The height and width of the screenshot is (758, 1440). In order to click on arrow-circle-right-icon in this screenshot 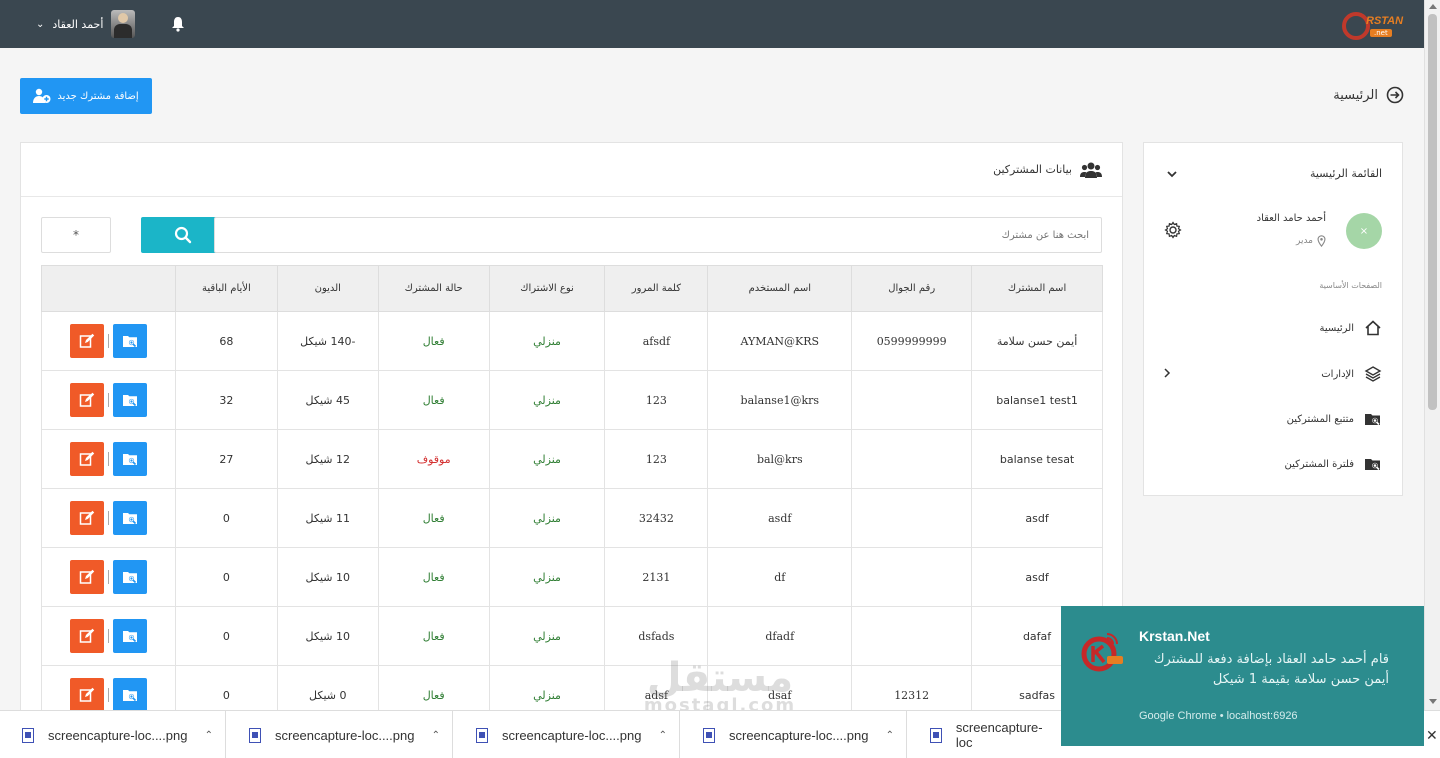, I will do `click(1395, 95)`.